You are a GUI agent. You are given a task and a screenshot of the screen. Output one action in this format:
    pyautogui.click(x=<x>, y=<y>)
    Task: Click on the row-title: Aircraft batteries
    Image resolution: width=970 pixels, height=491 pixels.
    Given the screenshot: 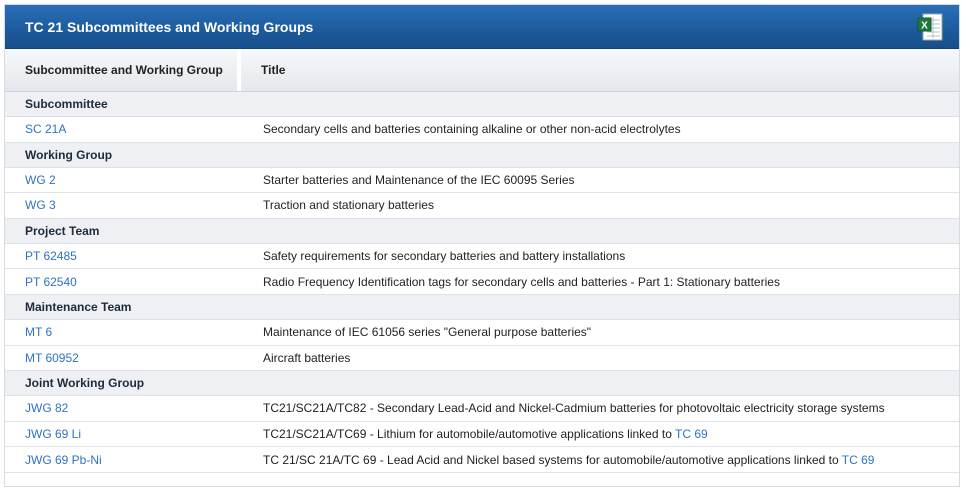 What is the action you would take?
    pyautogui.click(x=307, y=357)
    